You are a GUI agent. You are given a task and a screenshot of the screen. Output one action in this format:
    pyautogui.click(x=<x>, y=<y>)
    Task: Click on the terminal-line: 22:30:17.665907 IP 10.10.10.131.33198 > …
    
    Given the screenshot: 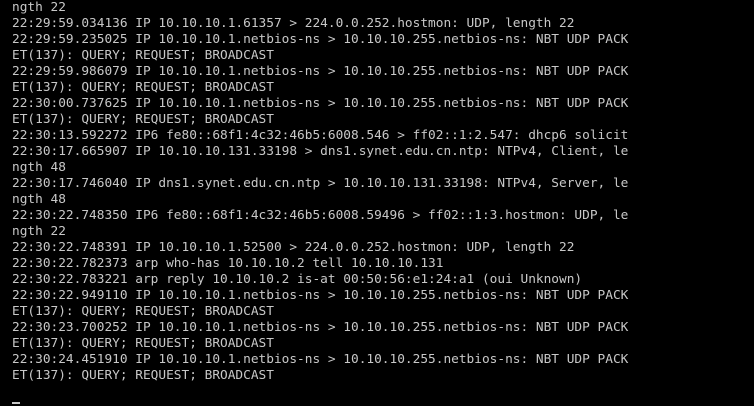 What is the action you would take?
    pyautogui.click(x=320, y=151)
    